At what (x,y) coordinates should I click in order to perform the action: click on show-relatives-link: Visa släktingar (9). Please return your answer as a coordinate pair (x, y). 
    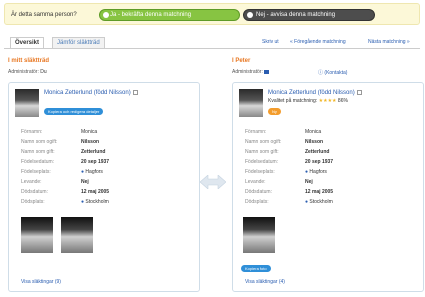
    Looking at the image, I should click on (41, 282).